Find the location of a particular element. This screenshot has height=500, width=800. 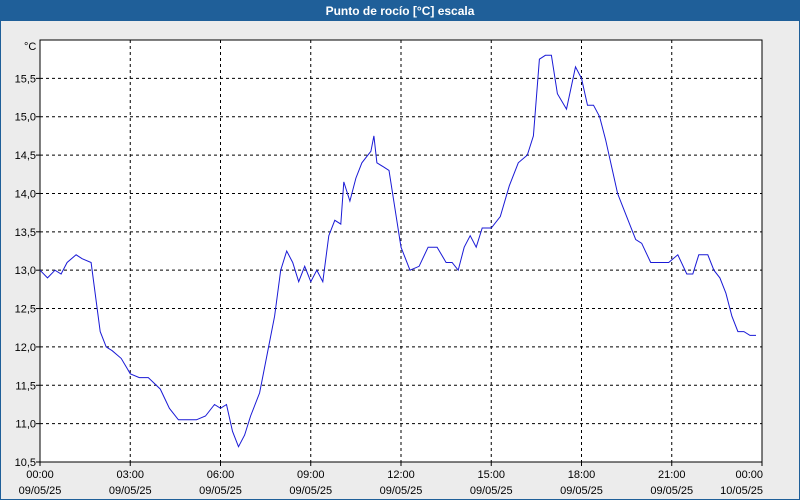

x-tick-time-label: 12:00 is located at coordinates (401, 475).